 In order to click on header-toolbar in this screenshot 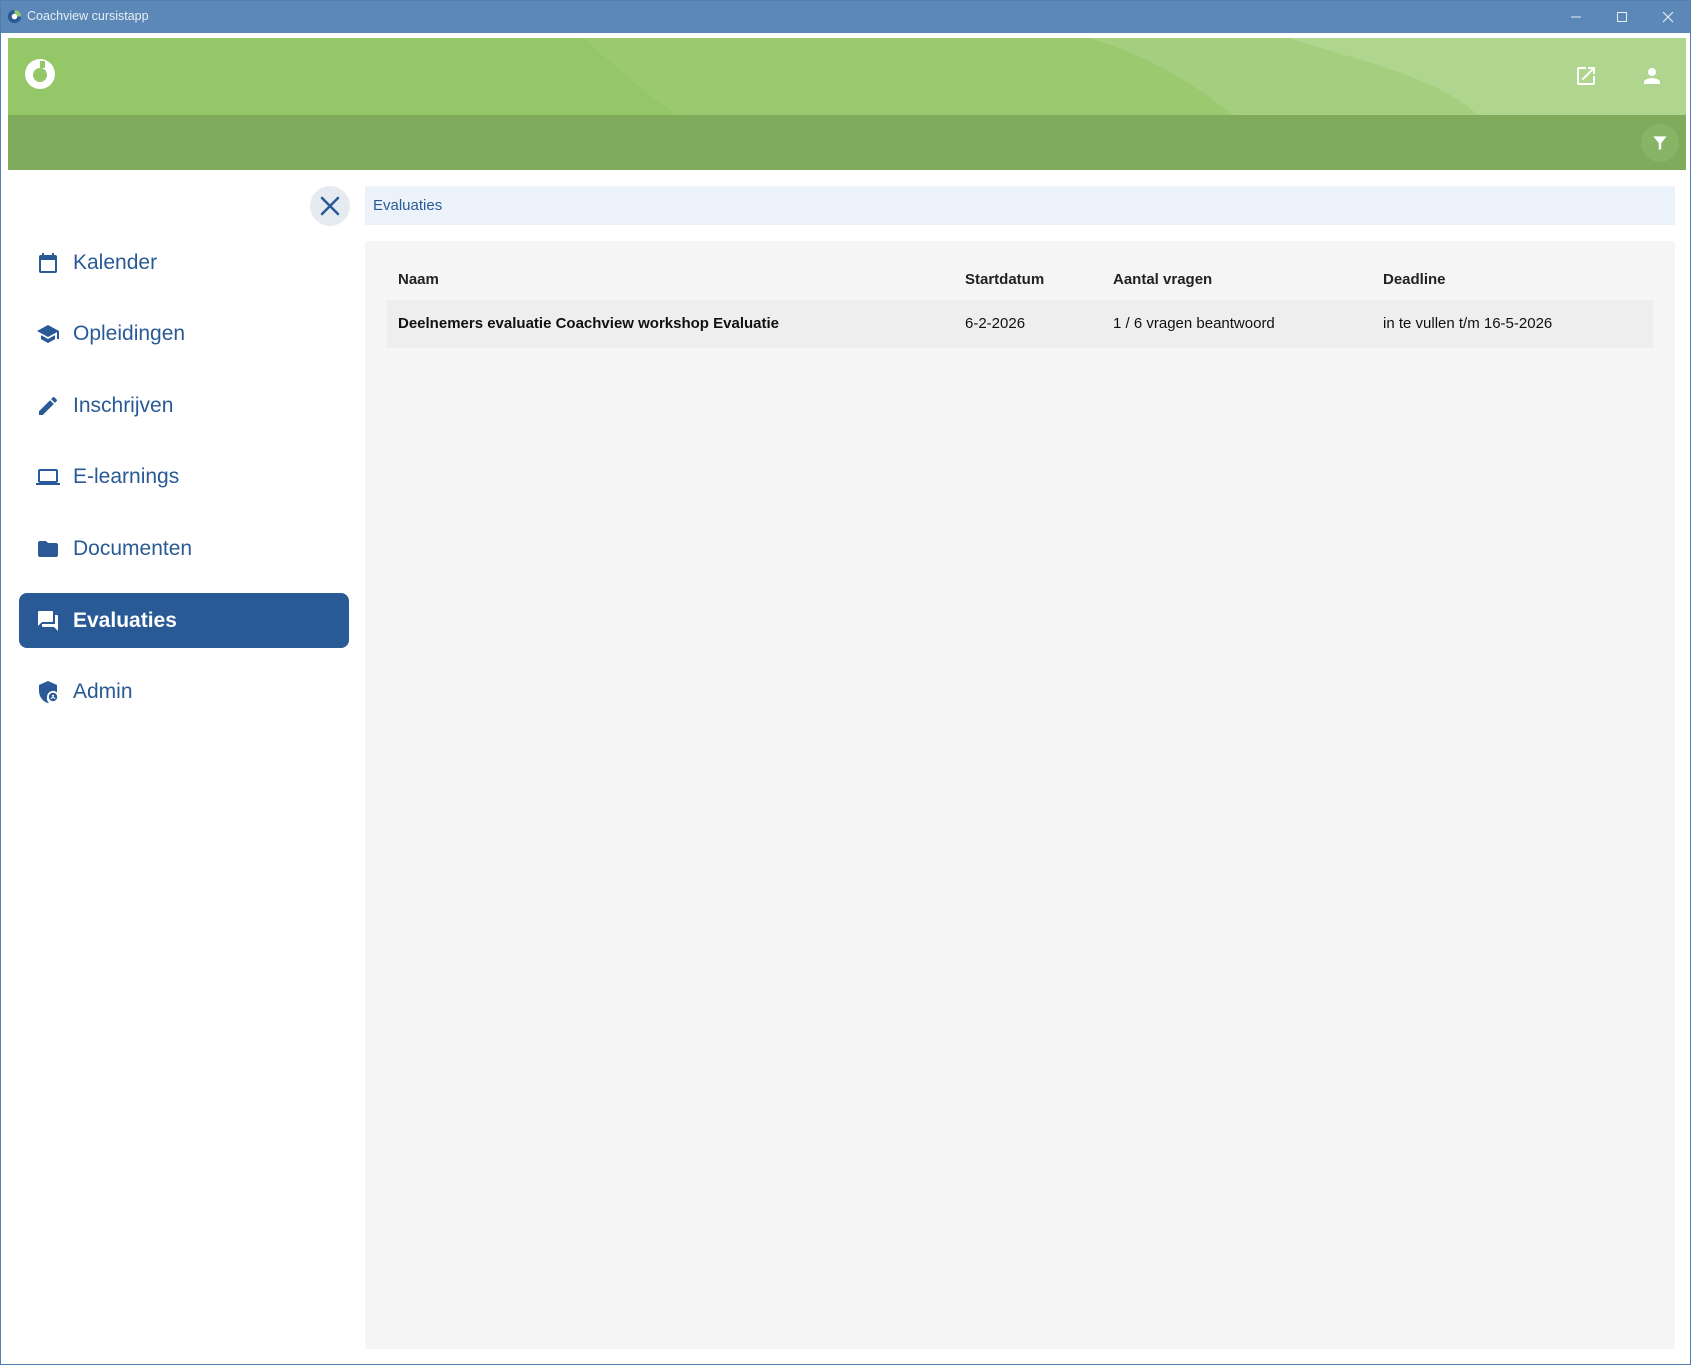, I will do `click(847, 142)`.